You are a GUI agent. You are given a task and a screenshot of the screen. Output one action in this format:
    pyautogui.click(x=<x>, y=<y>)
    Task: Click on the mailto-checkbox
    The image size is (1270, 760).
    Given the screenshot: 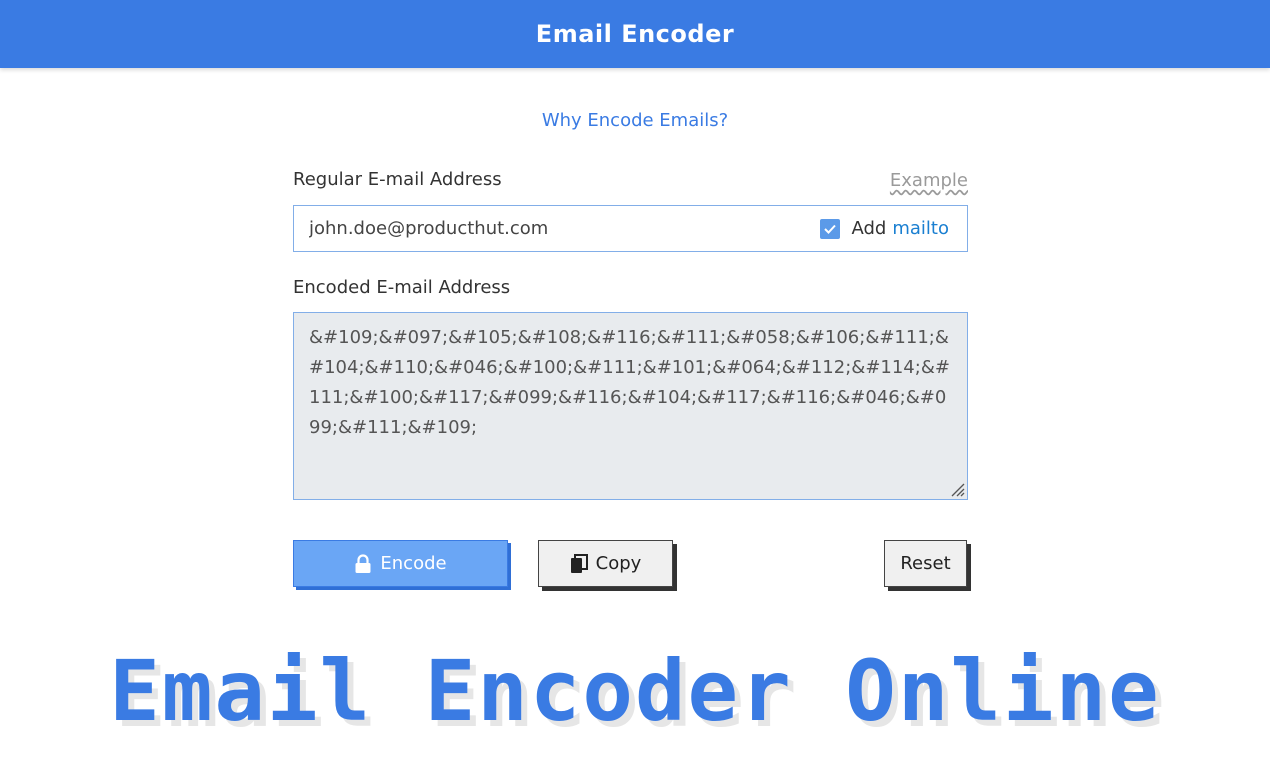 What is the action you would take?
    pyautogui.click(x=829, y=228)
    